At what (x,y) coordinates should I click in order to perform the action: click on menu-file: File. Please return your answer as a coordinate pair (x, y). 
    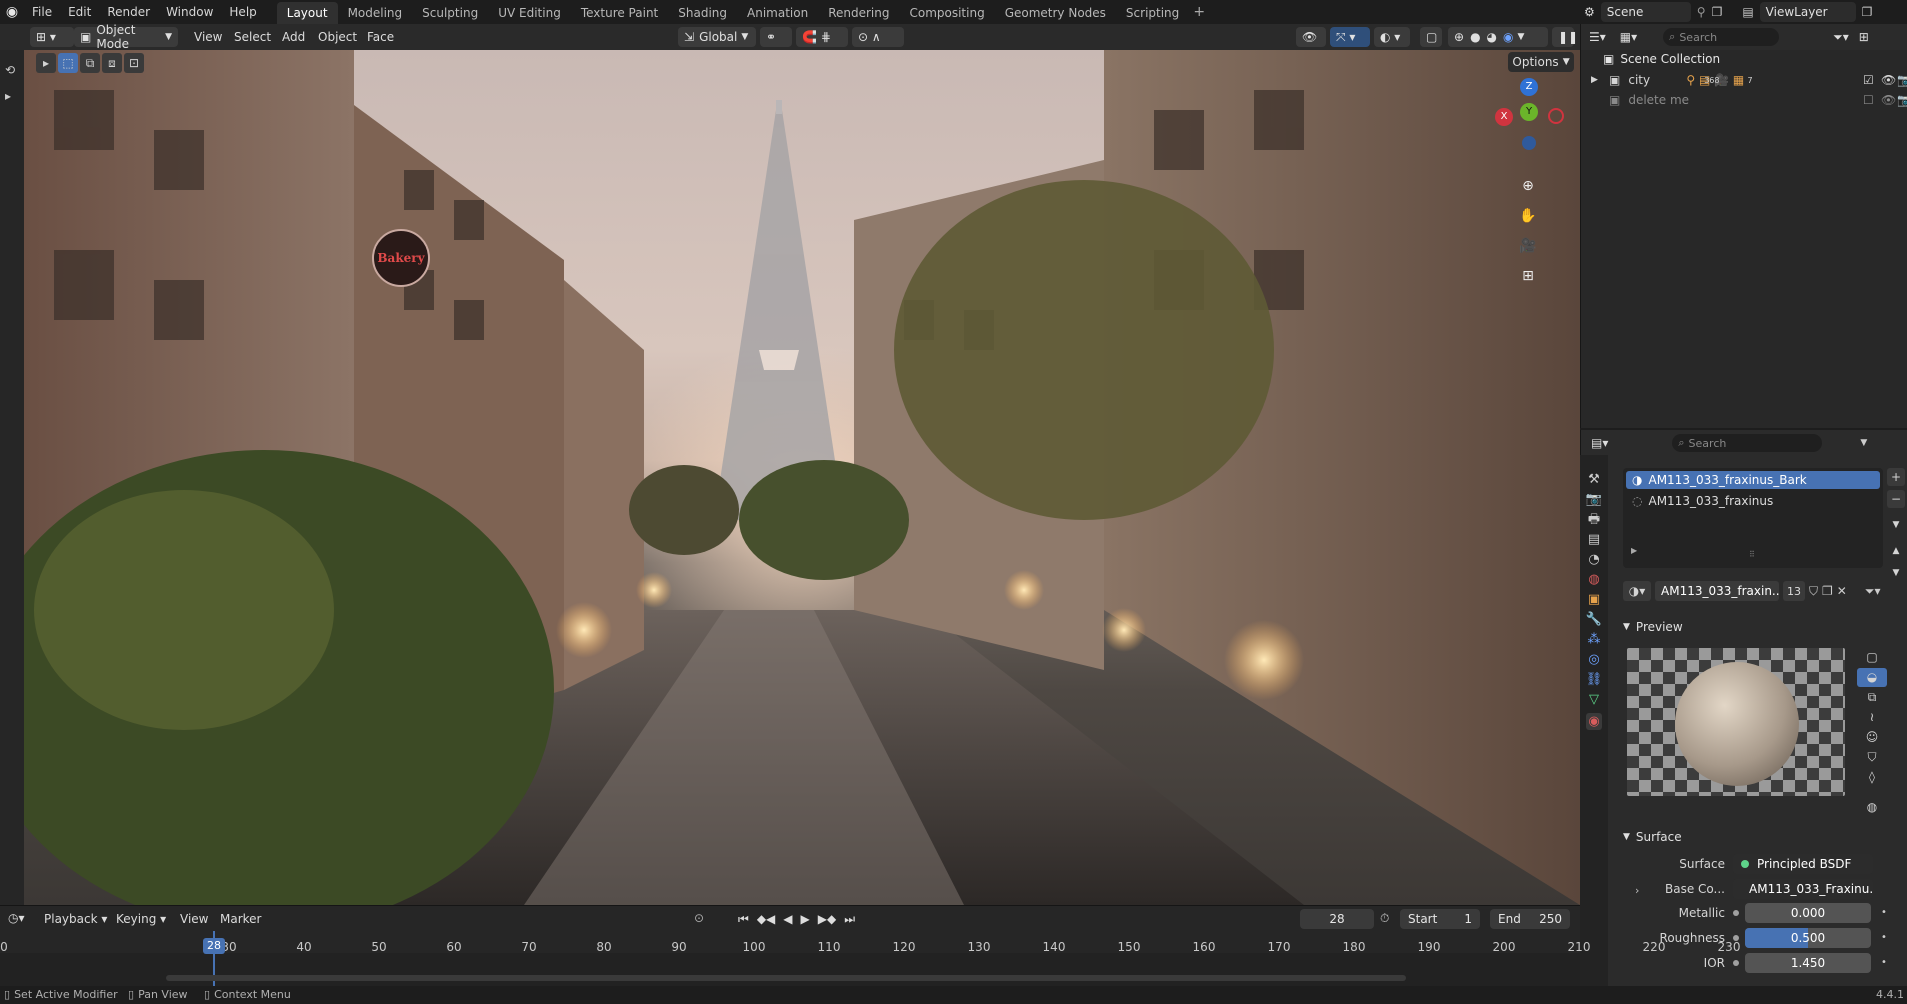
    Looking at the image, I should click on (42, 12).